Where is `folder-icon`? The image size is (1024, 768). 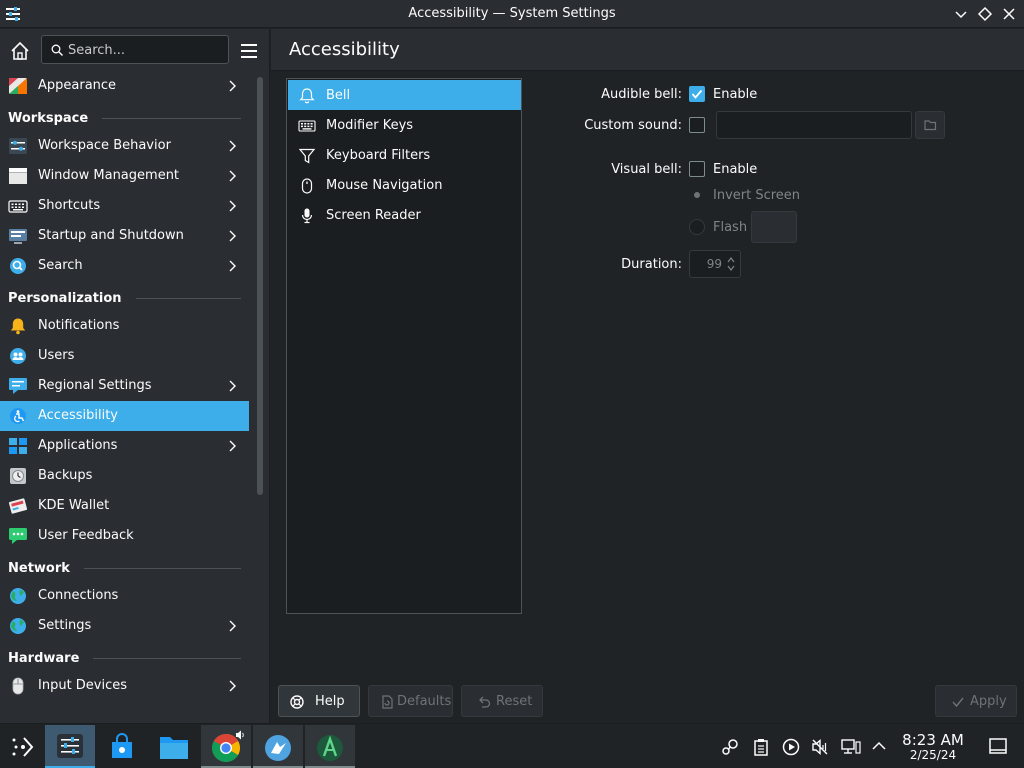 folder-icon is located at coordinates (174, 747).